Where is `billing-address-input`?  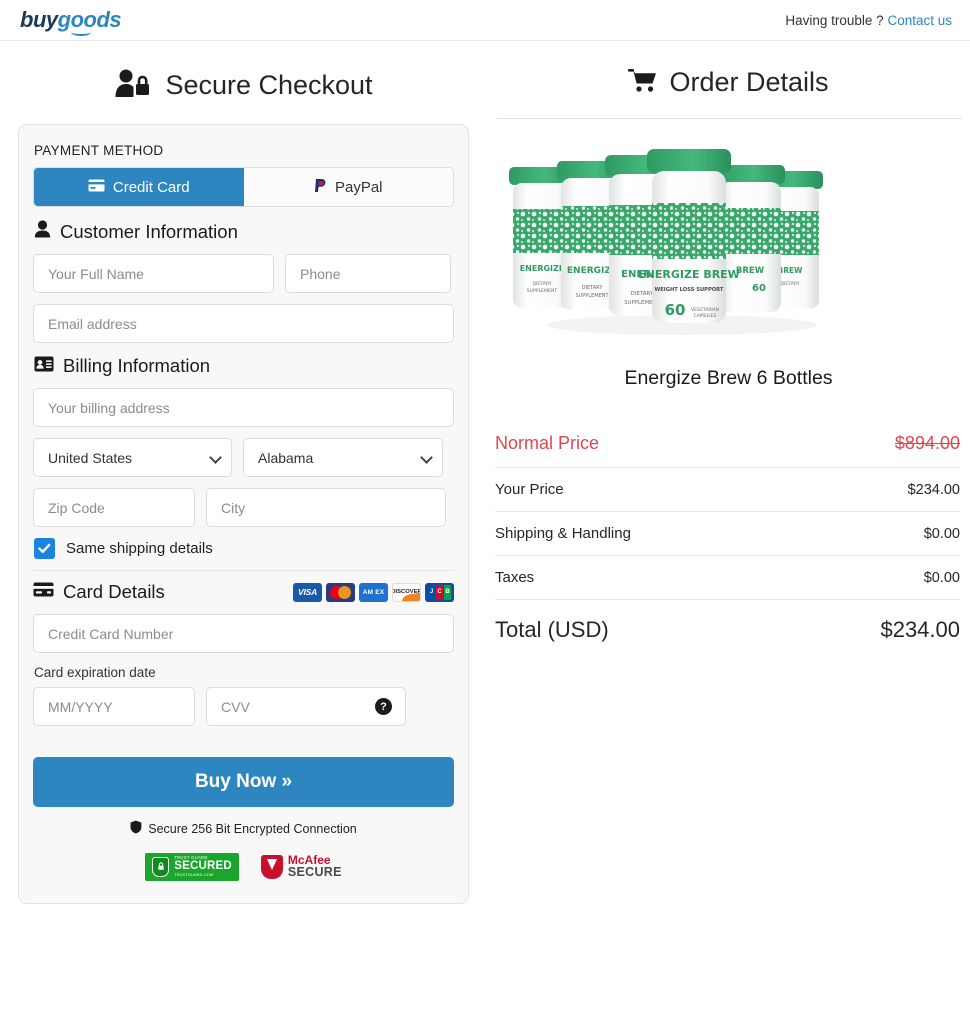
billing-address-input is located at coordinates (243, 407).